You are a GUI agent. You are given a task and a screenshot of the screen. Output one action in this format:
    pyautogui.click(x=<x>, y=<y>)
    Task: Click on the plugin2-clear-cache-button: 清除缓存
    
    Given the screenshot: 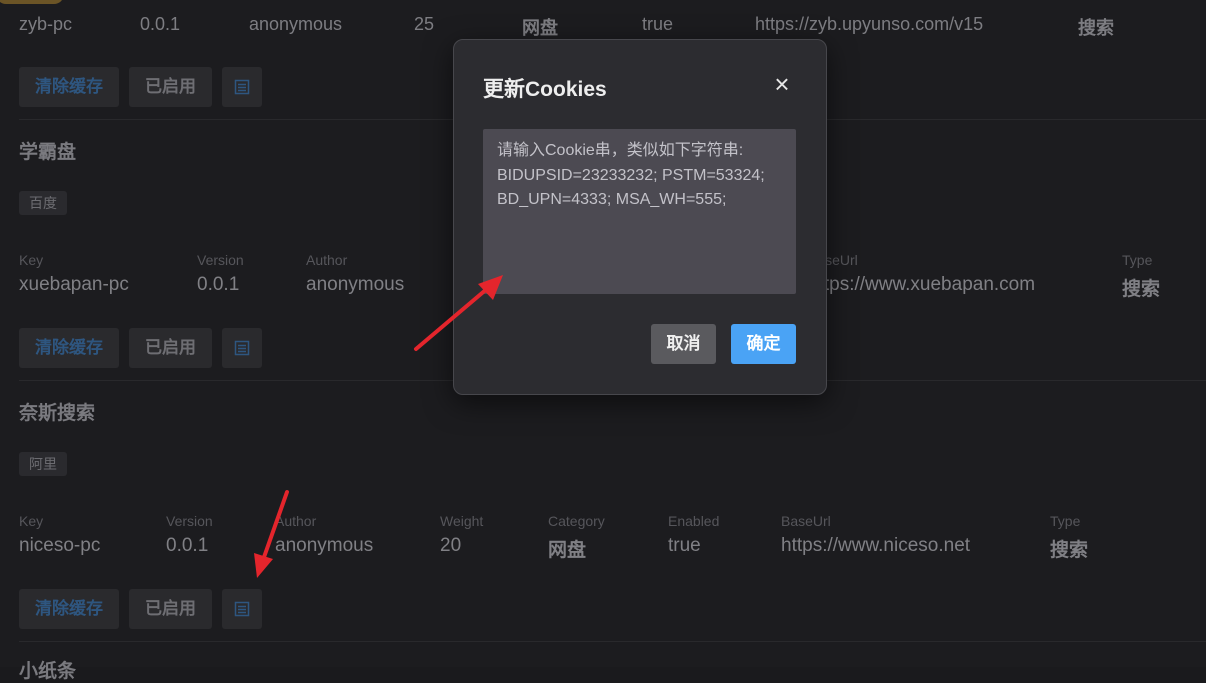 What is the action you would take?
    pyautogui.click(x=69, y=348)
    